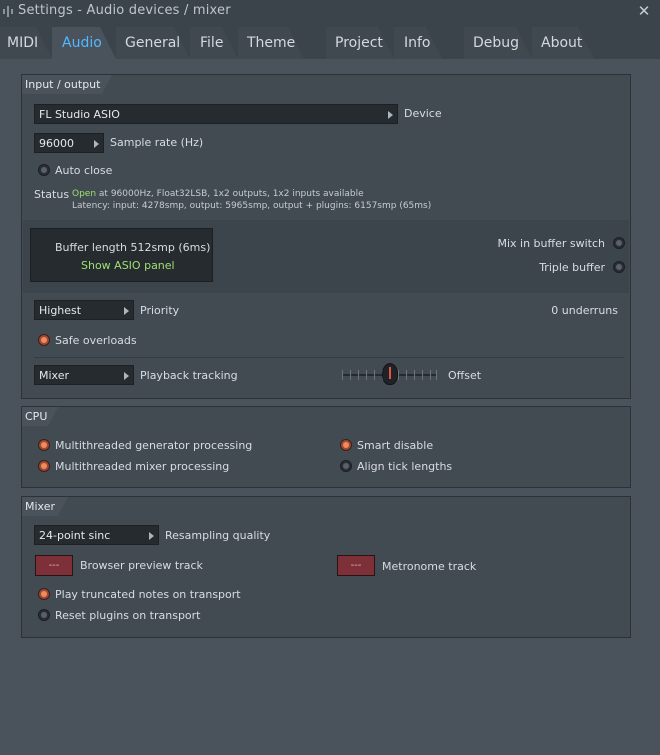  What do you see at coordinates (619, 243) in the screenshot?
I see `mix-in-buffer-switch-radio` at bounding box center [619, 243].